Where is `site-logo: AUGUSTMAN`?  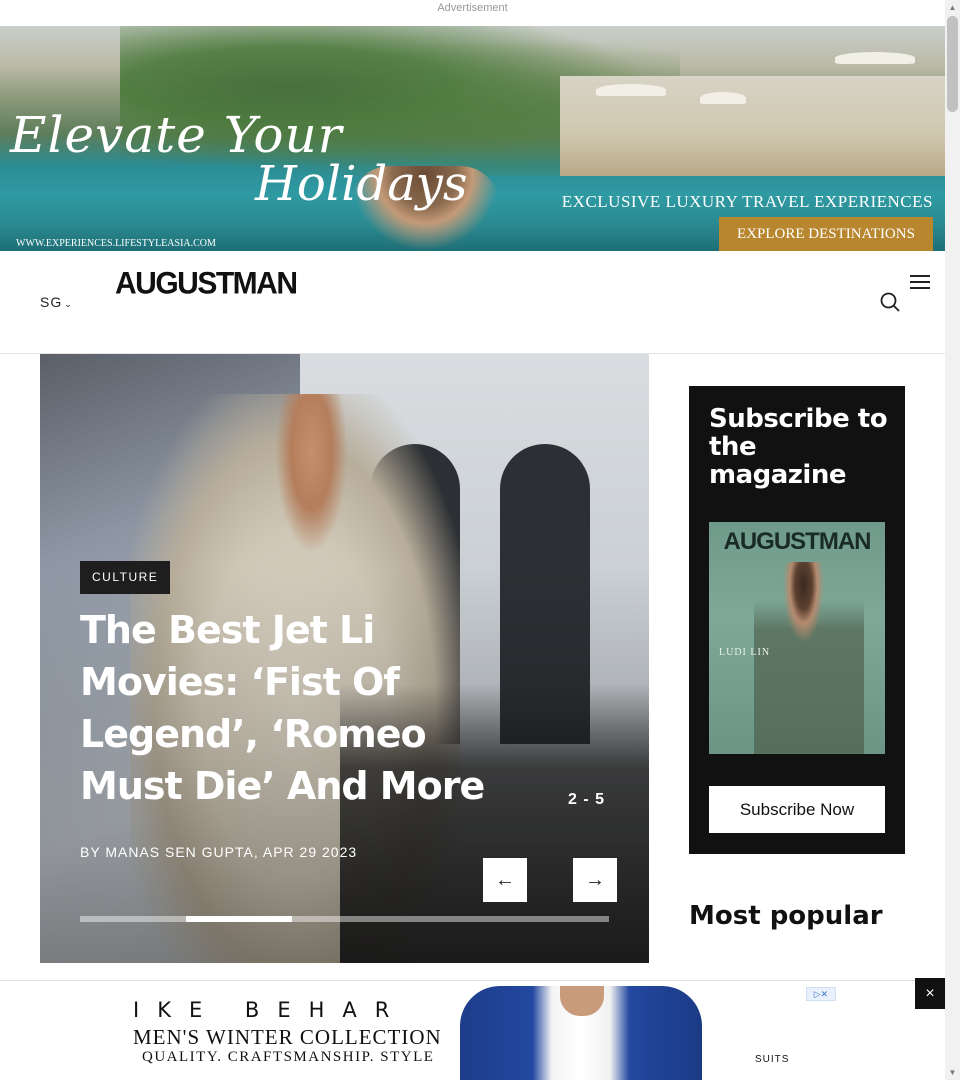
site-logo: AUGUSTMAN is located at coordinates (206, 284).